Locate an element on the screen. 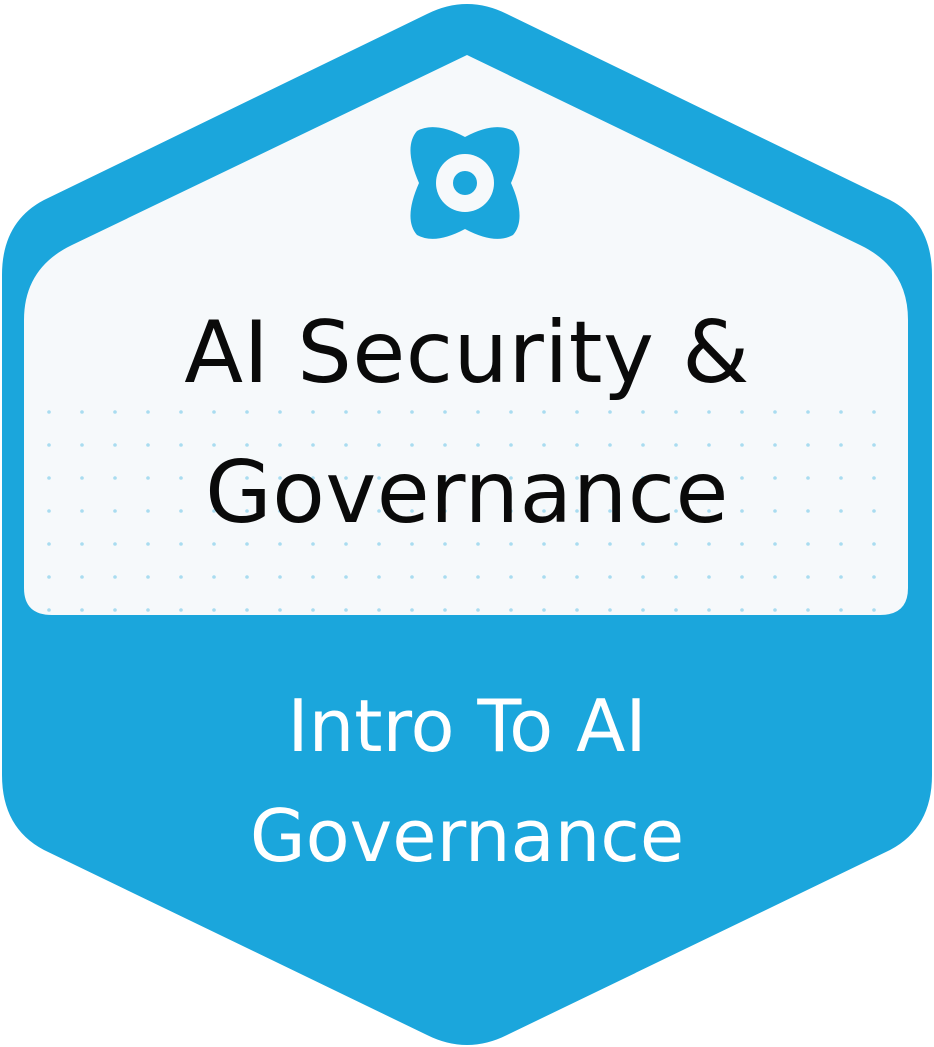 The image size is (934, 1047). badge-subtitle-line-2: Governance is located at coordinates (467, 836).